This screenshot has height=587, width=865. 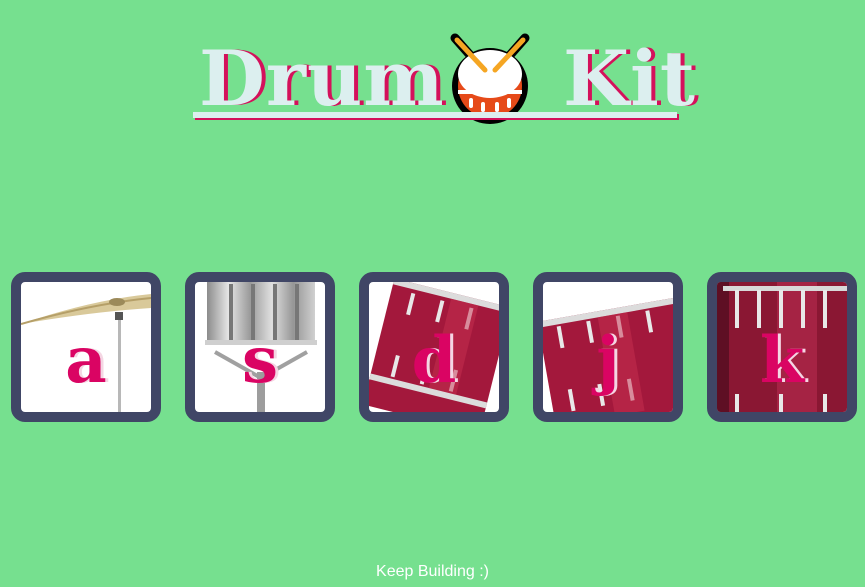 I want to click on title-word-drum: Drum, so click(x=322, y=78).